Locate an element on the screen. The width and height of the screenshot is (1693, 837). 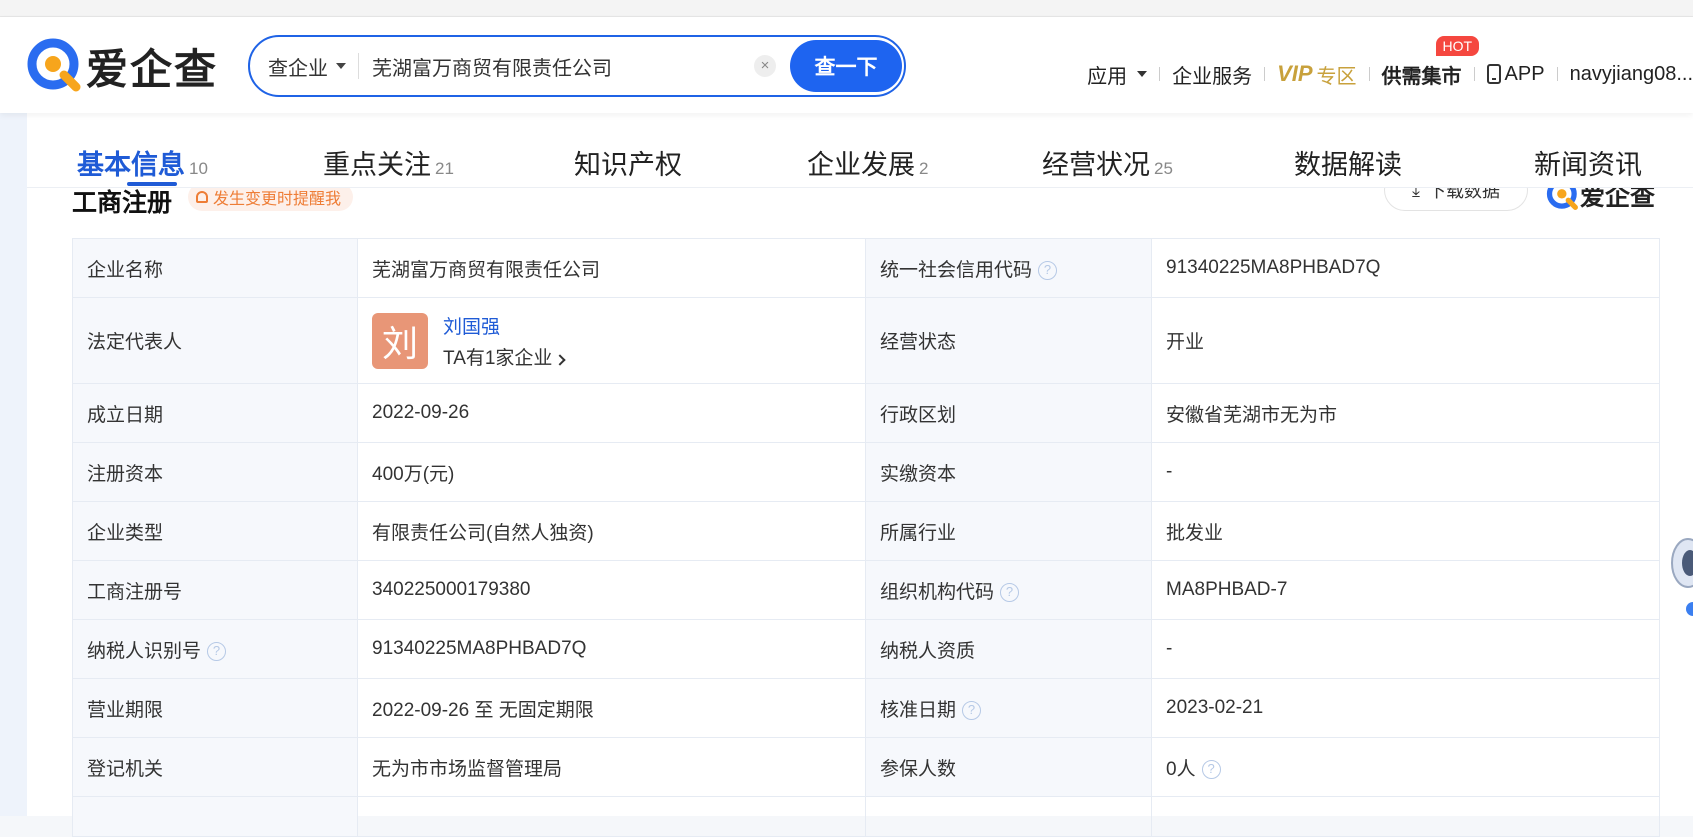
site-header: 爱企查 查企业 × 查一下 应用 企业服务 VIP 专区 供需集市 HOT is located at coordinates (846, 65).